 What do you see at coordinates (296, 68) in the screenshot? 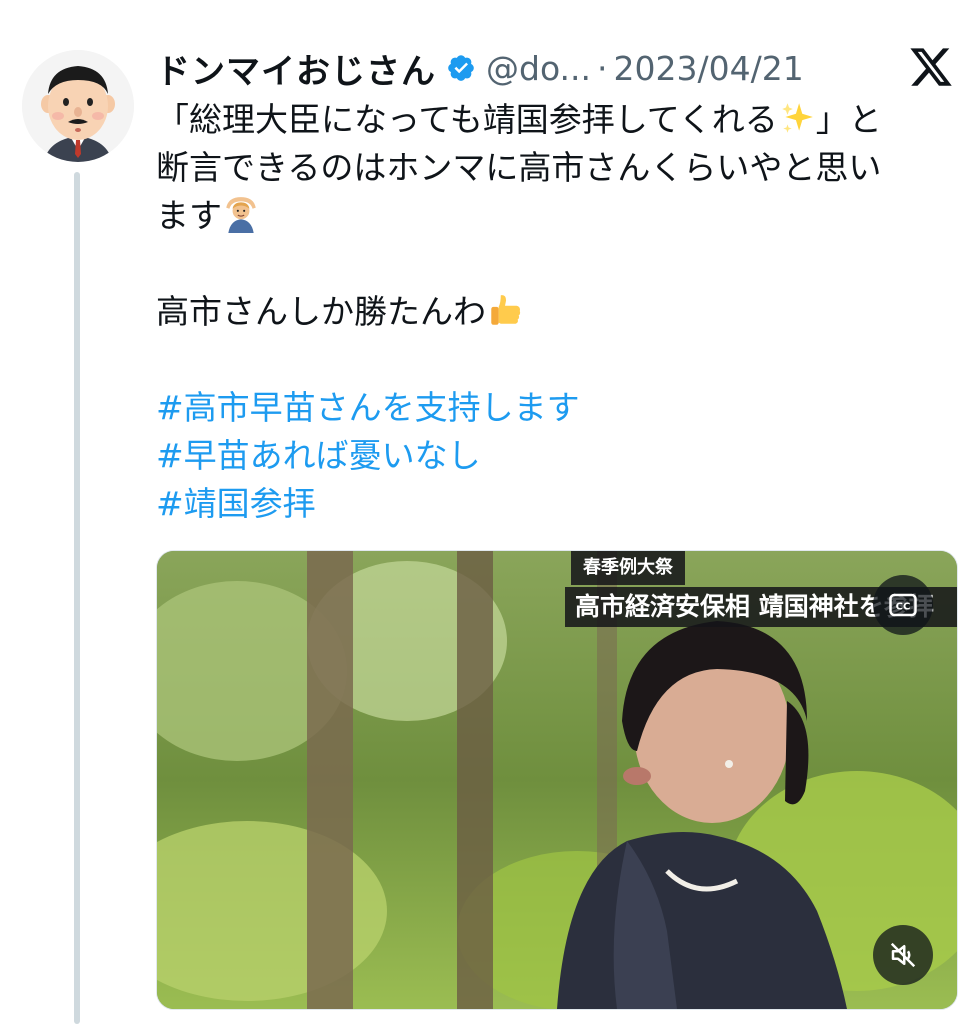
I see `author-name: ドンマイおじさん` at bounding box center [296, 68].